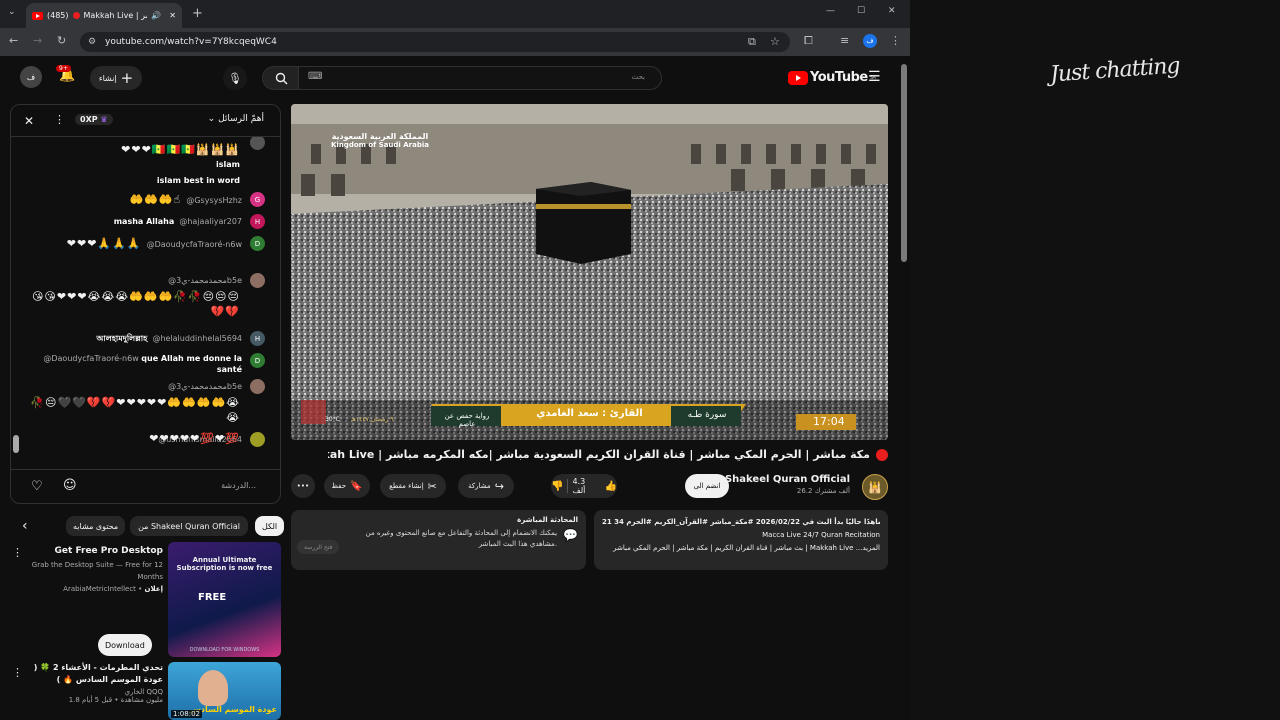 This screenshot has width=1280, height=720. Describe the element at coordinates (61, 40) in the screenshot. I see `reload-icon: ↻` at that location.